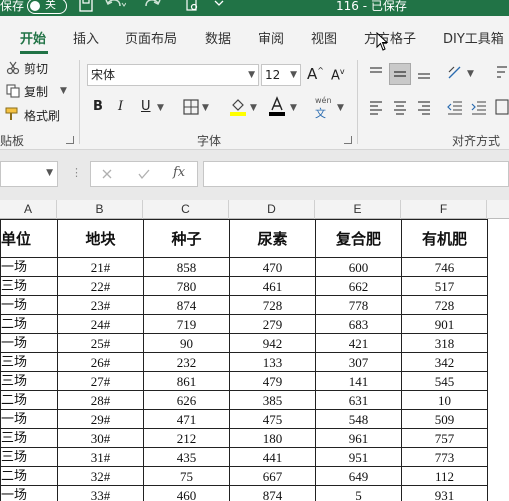 The image size is (509, 501). Describe the element at coordinates (444, 457) in the screenshot. I see `cell-organic-fertilizer: 773` at that location.